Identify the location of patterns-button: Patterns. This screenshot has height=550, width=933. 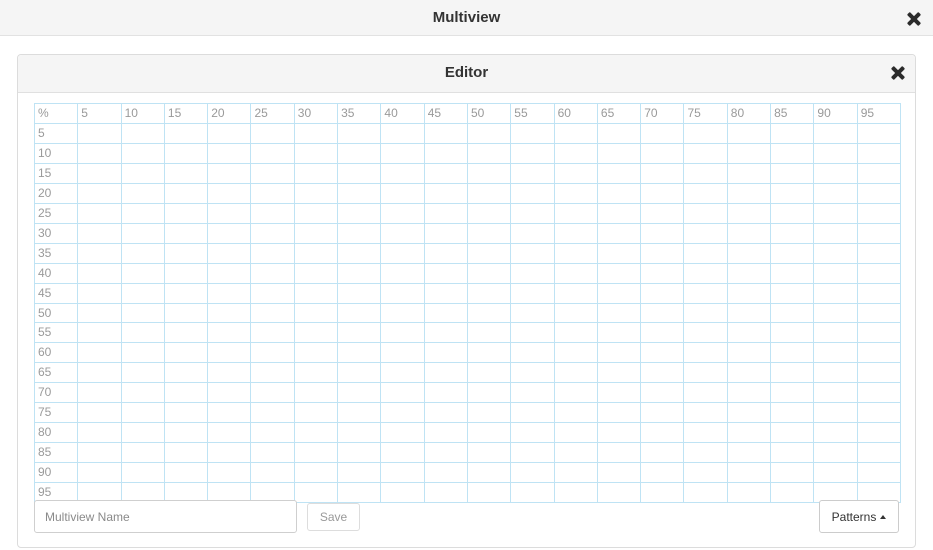
(859, 516).